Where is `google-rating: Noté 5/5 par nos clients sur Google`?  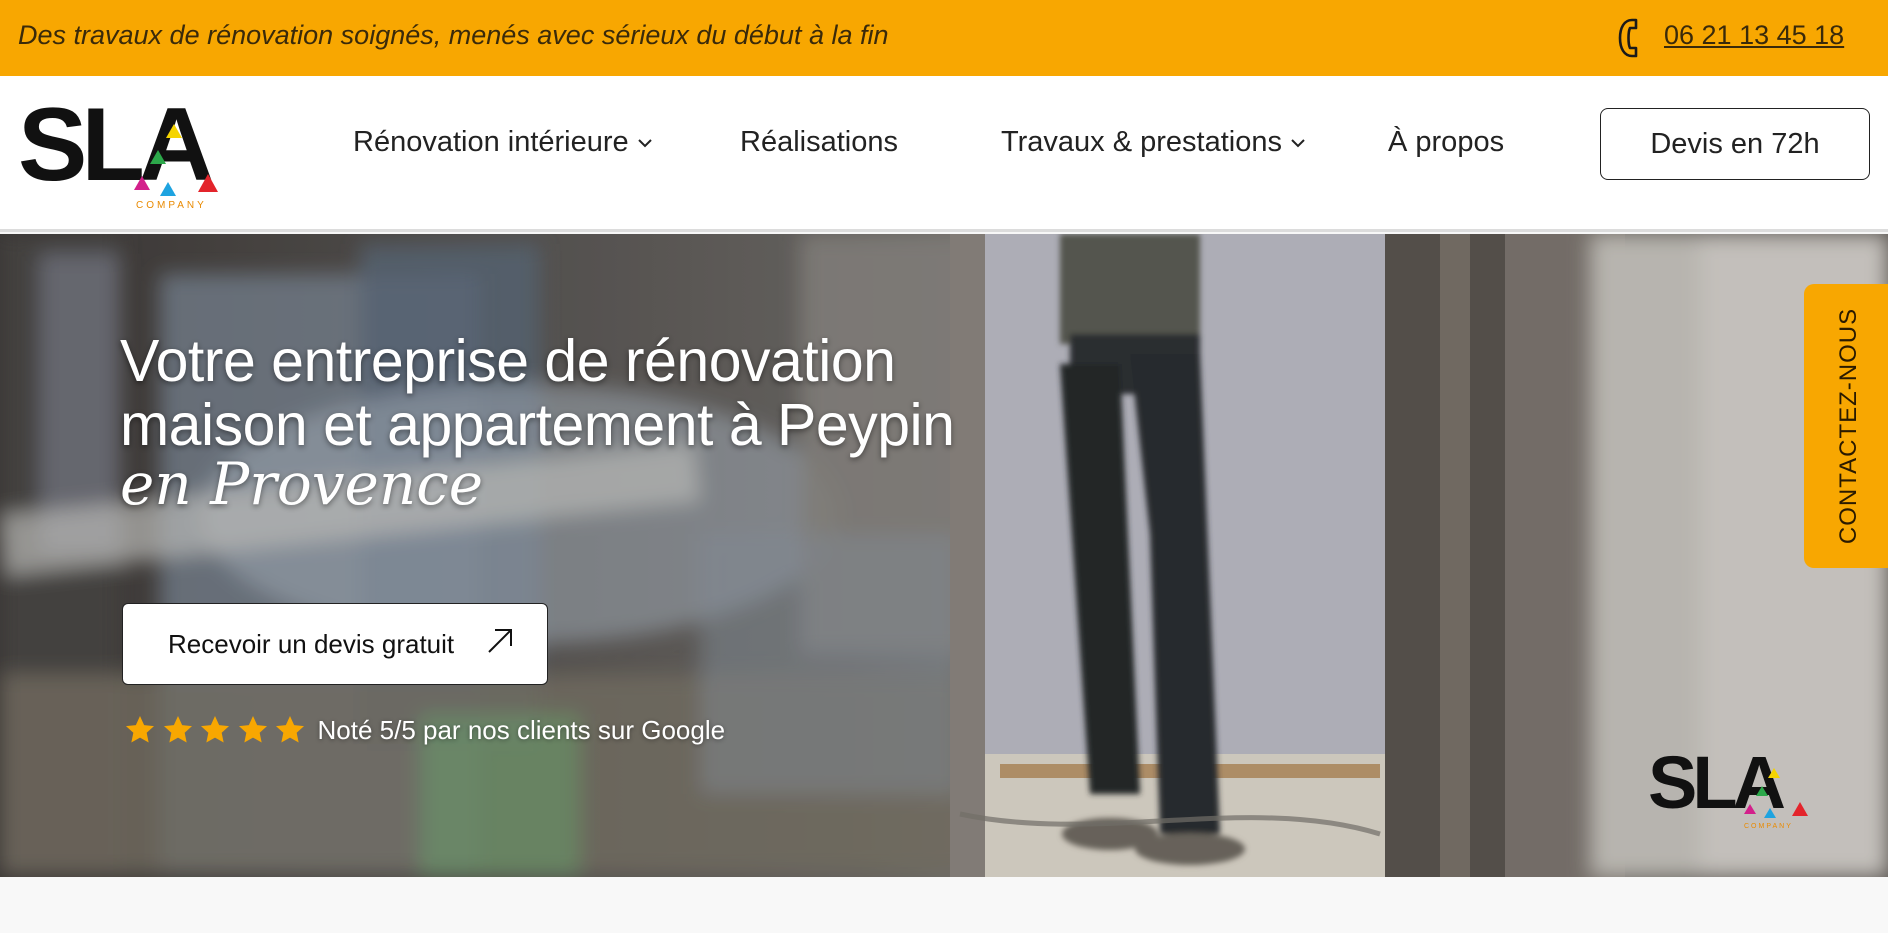 google-rating: Noté 5/5 par nos clients sur Google is located at coordinates (424, 730).